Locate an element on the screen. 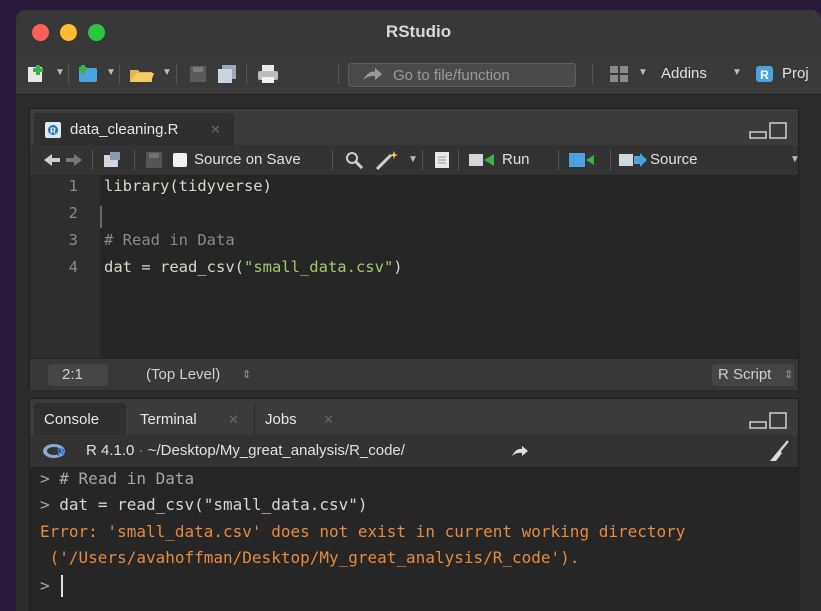 The width and height of the screenshot is (821, 611). compile-report-icon is located at coordinates (442, 160).